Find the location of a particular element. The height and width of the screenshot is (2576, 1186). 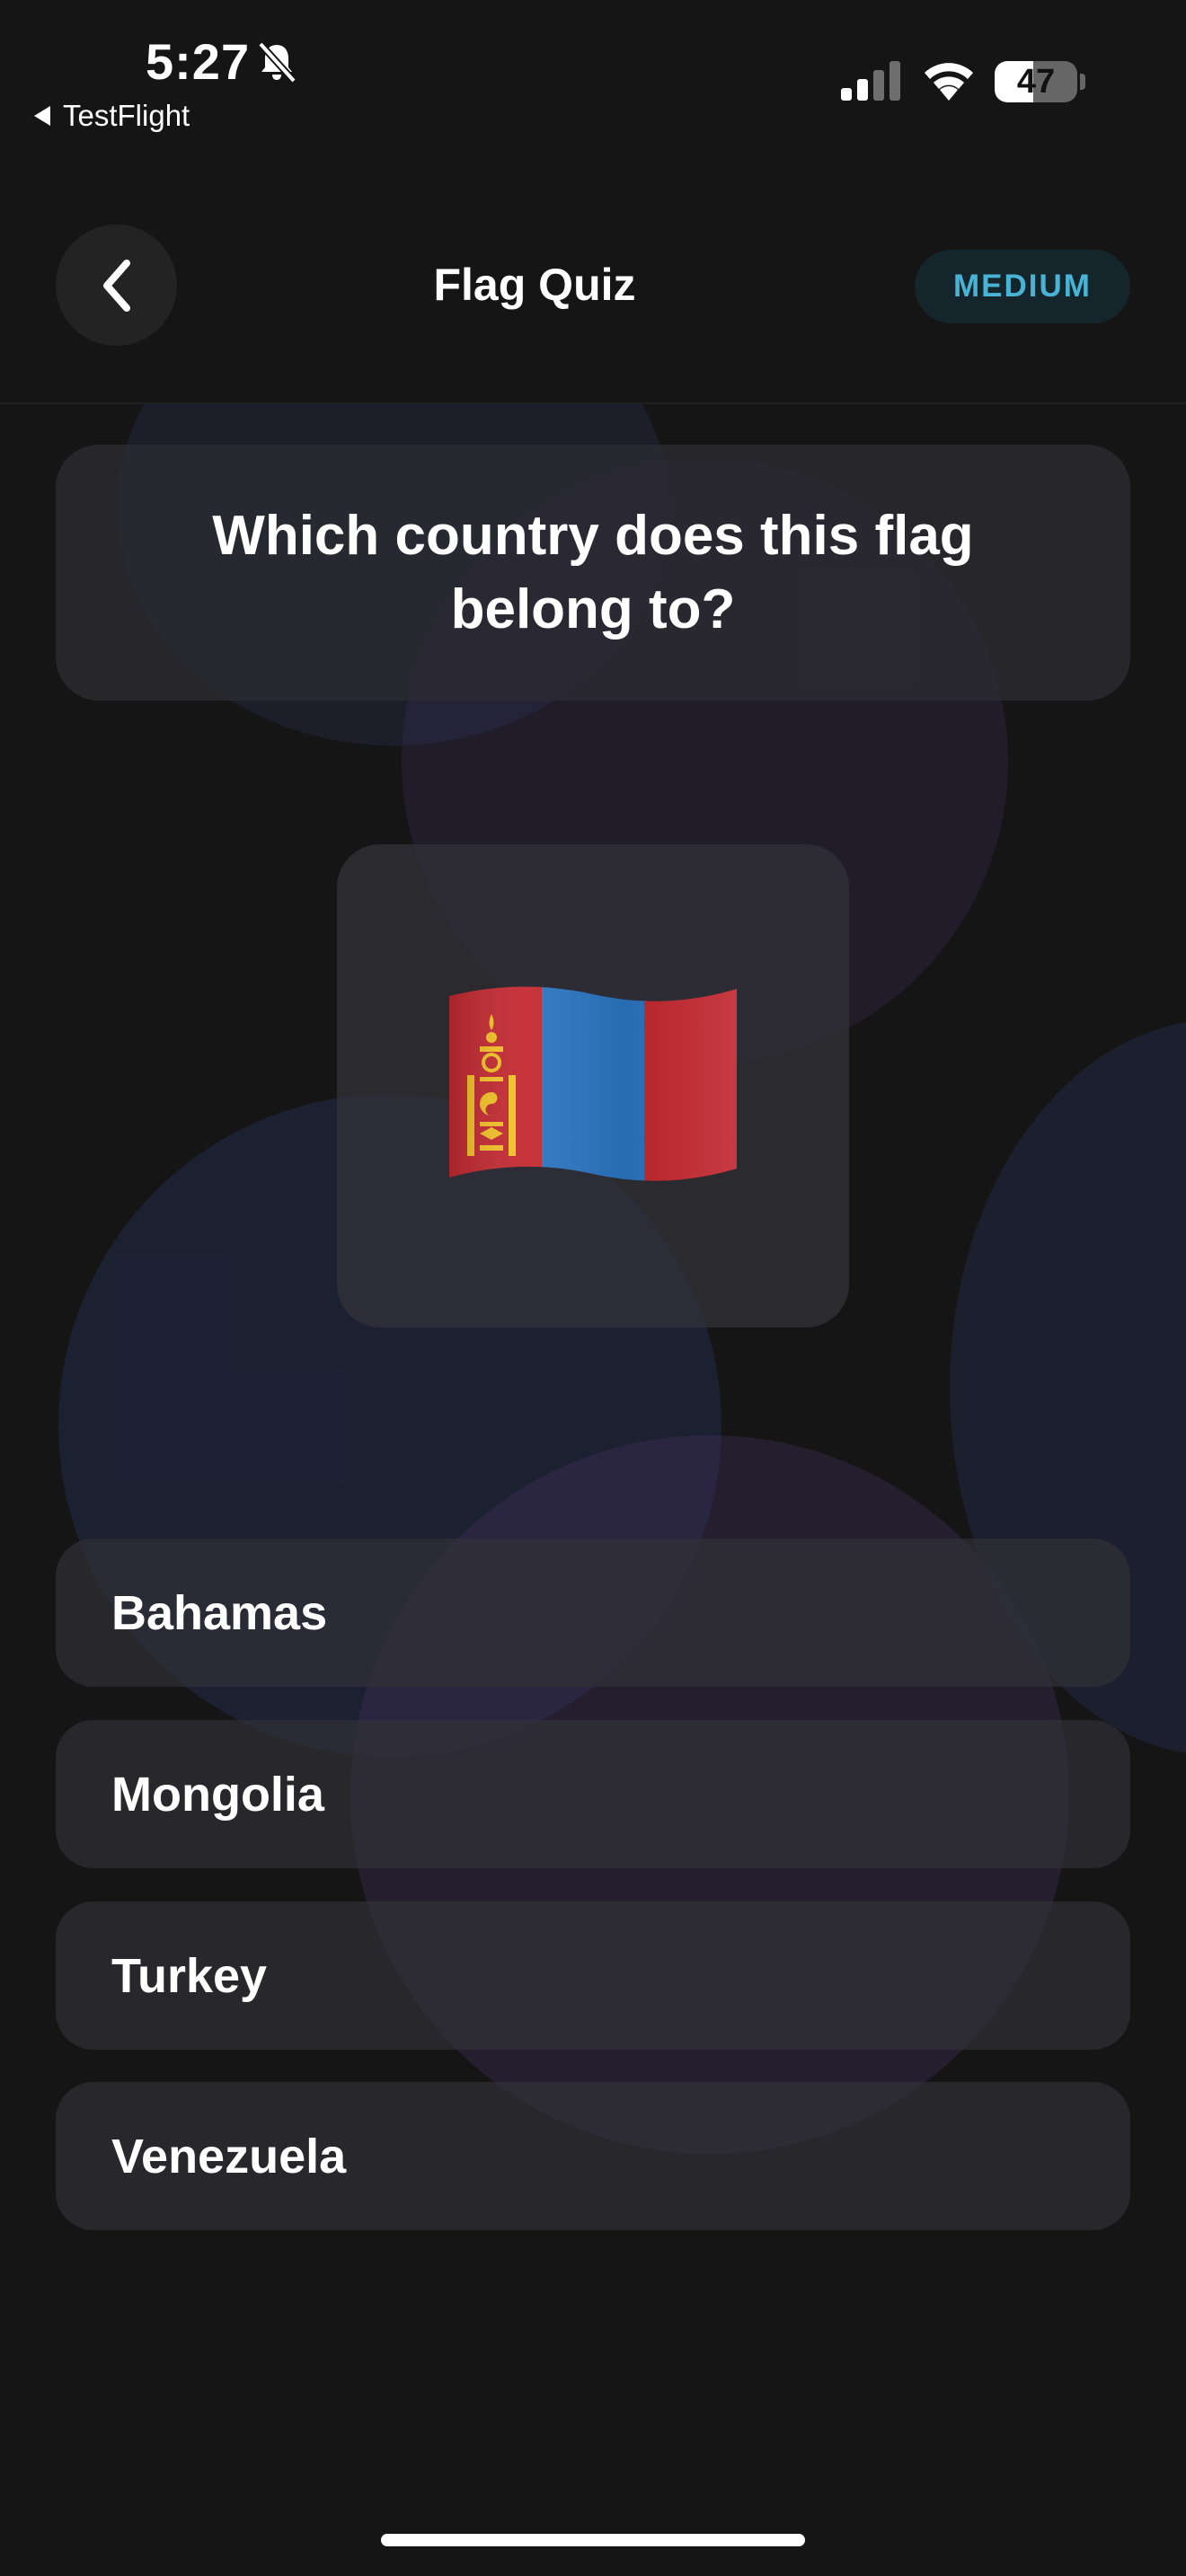

back-button is located at coordinates (116, 285).